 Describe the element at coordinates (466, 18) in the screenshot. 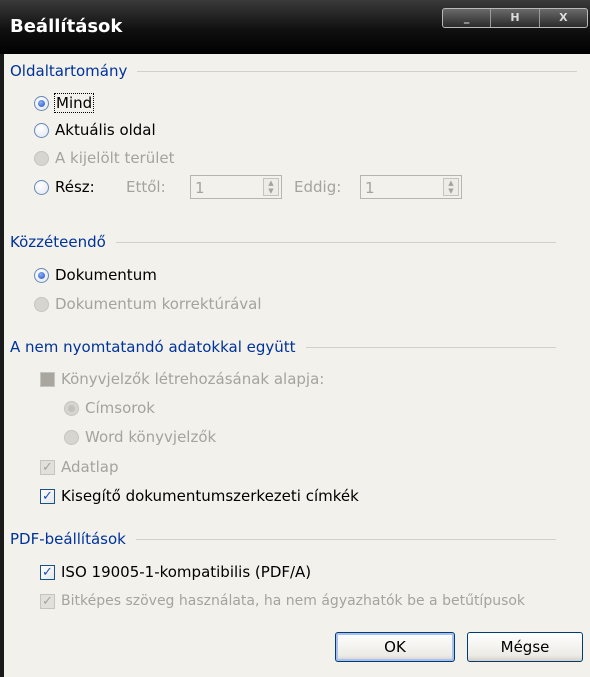

I see `minimize-button: _` at that location.